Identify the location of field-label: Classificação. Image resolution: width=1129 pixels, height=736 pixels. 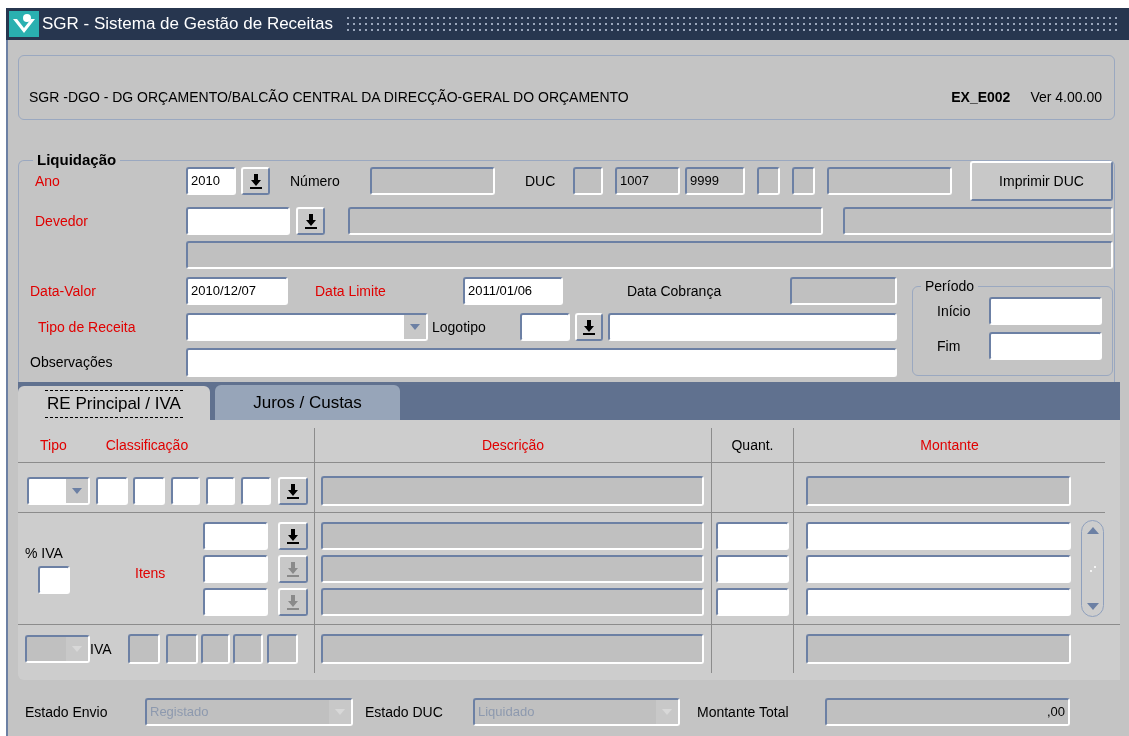
(147, 445).